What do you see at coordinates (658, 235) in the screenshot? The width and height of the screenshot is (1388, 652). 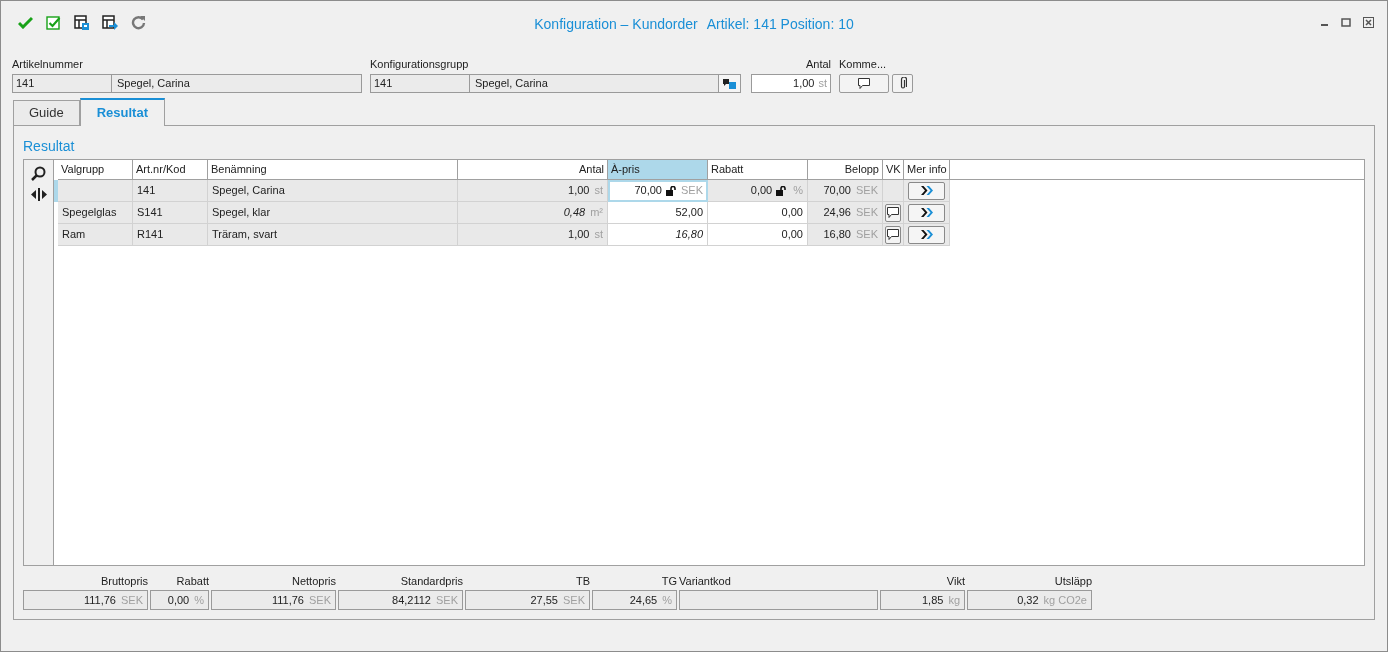 I see `price-cell: 16,80` at bounding box center [658, 235].